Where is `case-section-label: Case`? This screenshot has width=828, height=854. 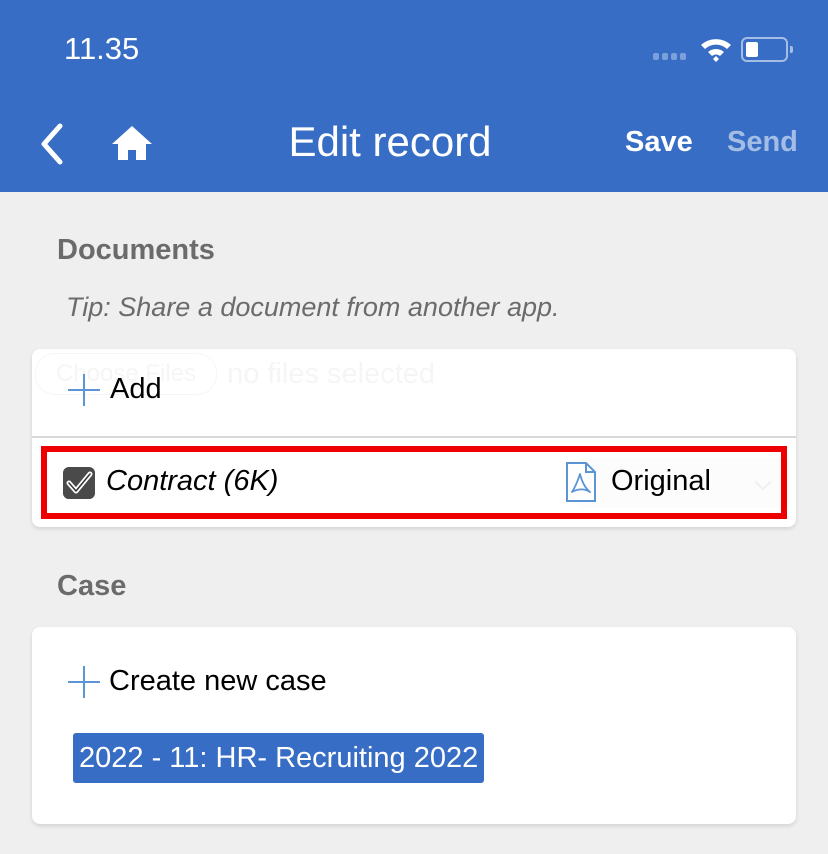 case-section-label: Case is located at coordinates (92, 586).